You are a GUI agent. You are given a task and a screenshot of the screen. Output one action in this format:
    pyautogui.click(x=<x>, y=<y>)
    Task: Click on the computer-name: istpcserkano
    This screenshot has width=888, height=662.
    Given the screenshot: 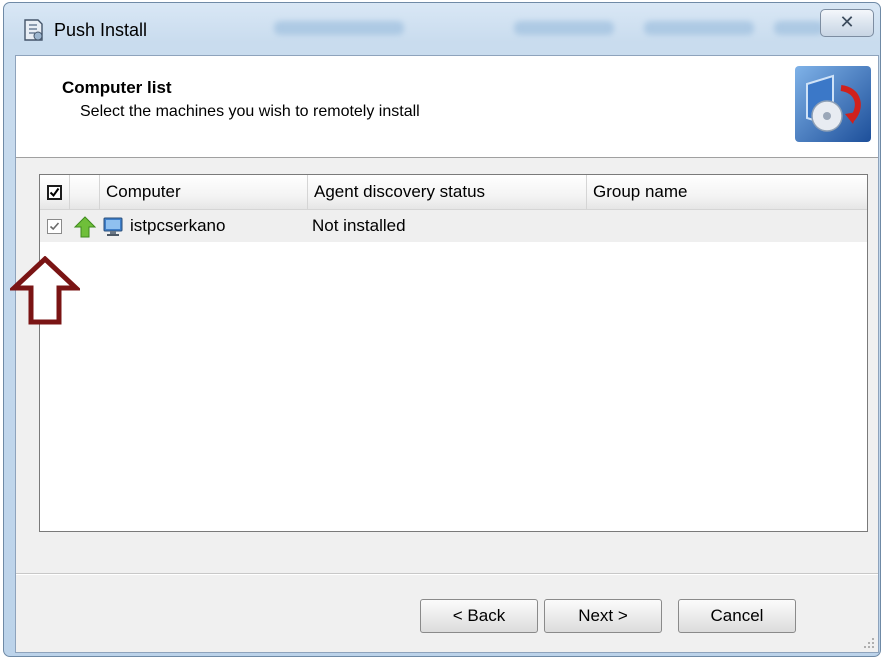 What is the action you would take?
    pyautogui.click(x=178, y=225)
    